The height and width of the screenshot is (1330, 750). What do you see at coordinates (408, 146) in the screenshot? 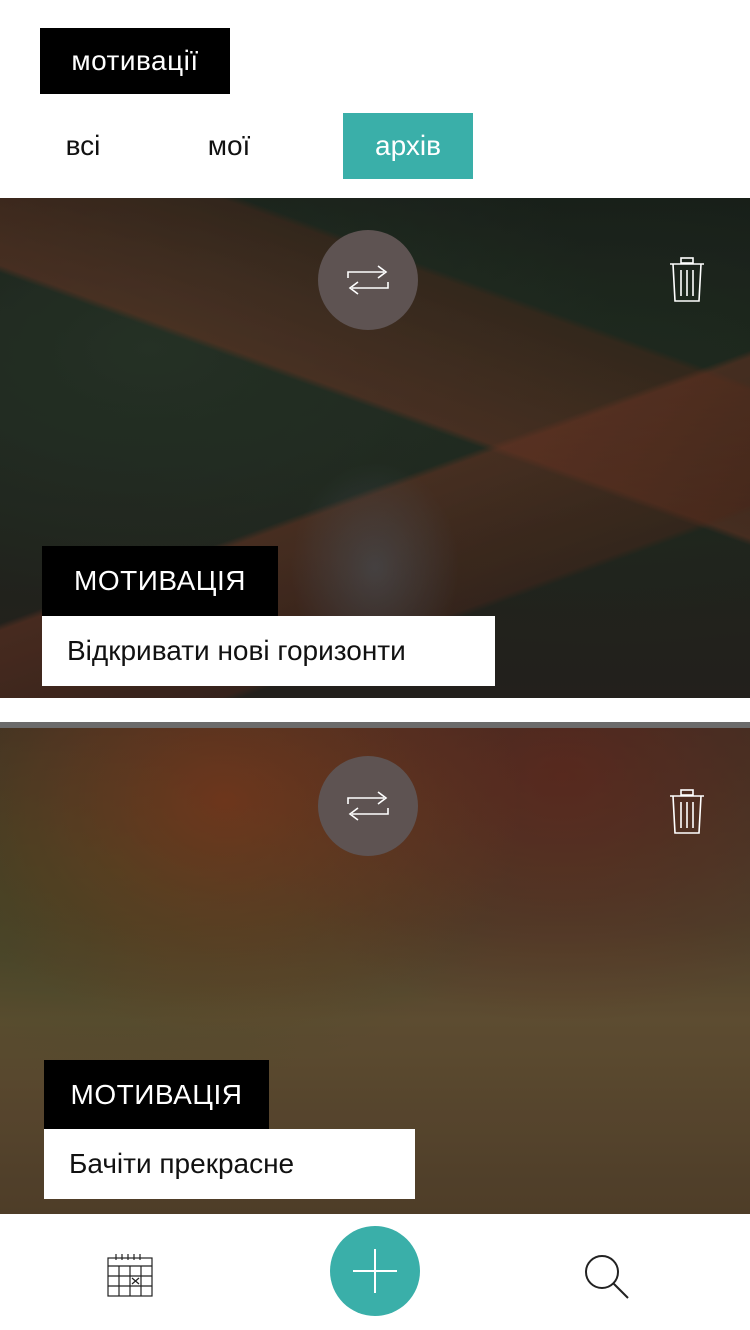
I see `tab-archive: архів` at bounding box center [408, 146].